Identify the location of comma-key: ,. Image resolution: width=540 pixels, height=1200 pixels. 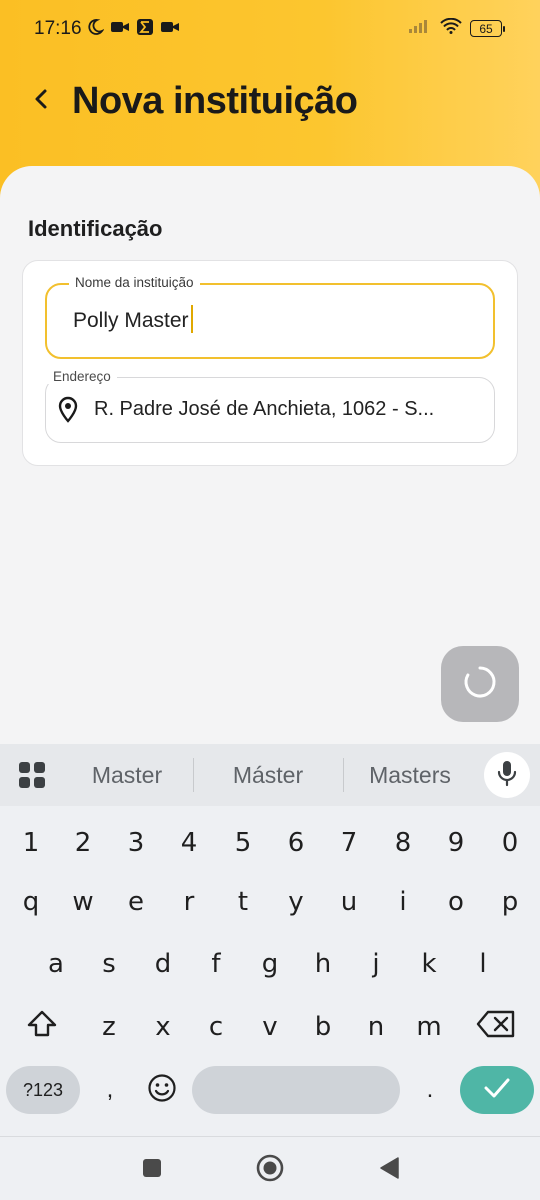
(110, 1090).